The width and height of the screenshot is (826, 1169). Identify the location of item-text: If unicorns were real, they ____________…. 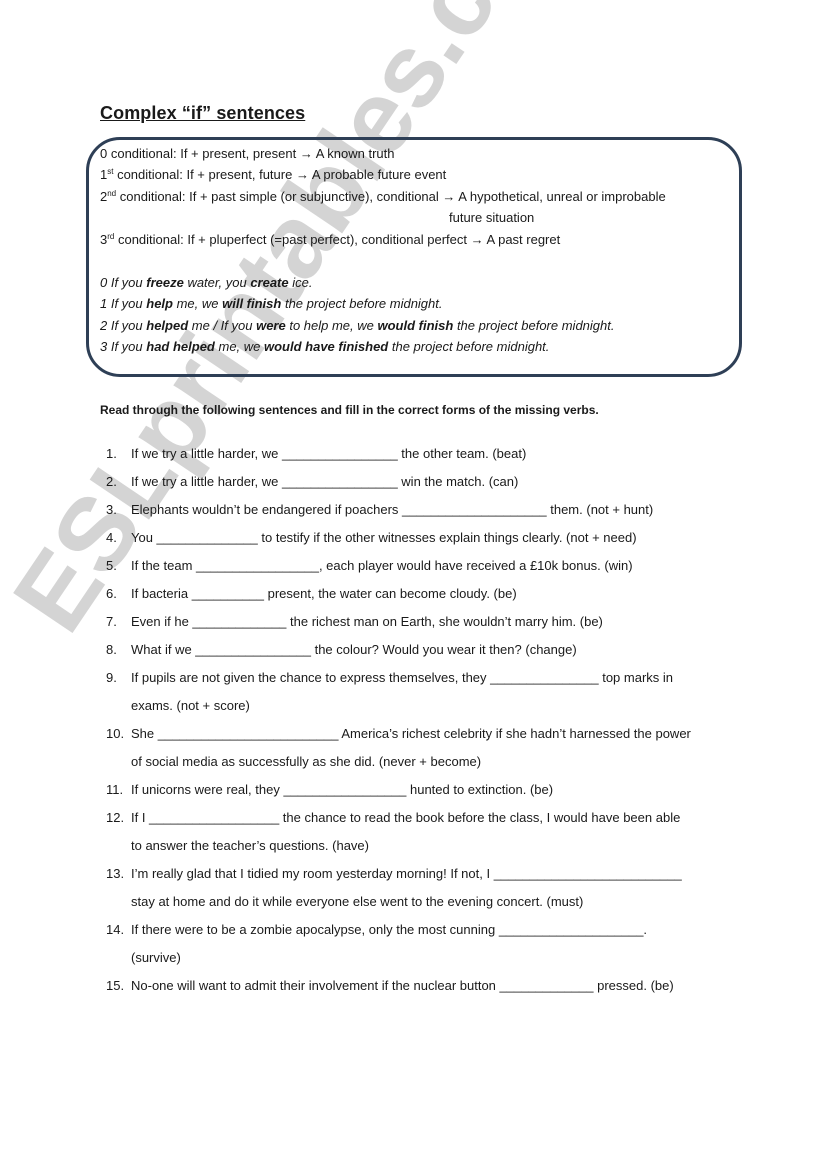
(342, 789).